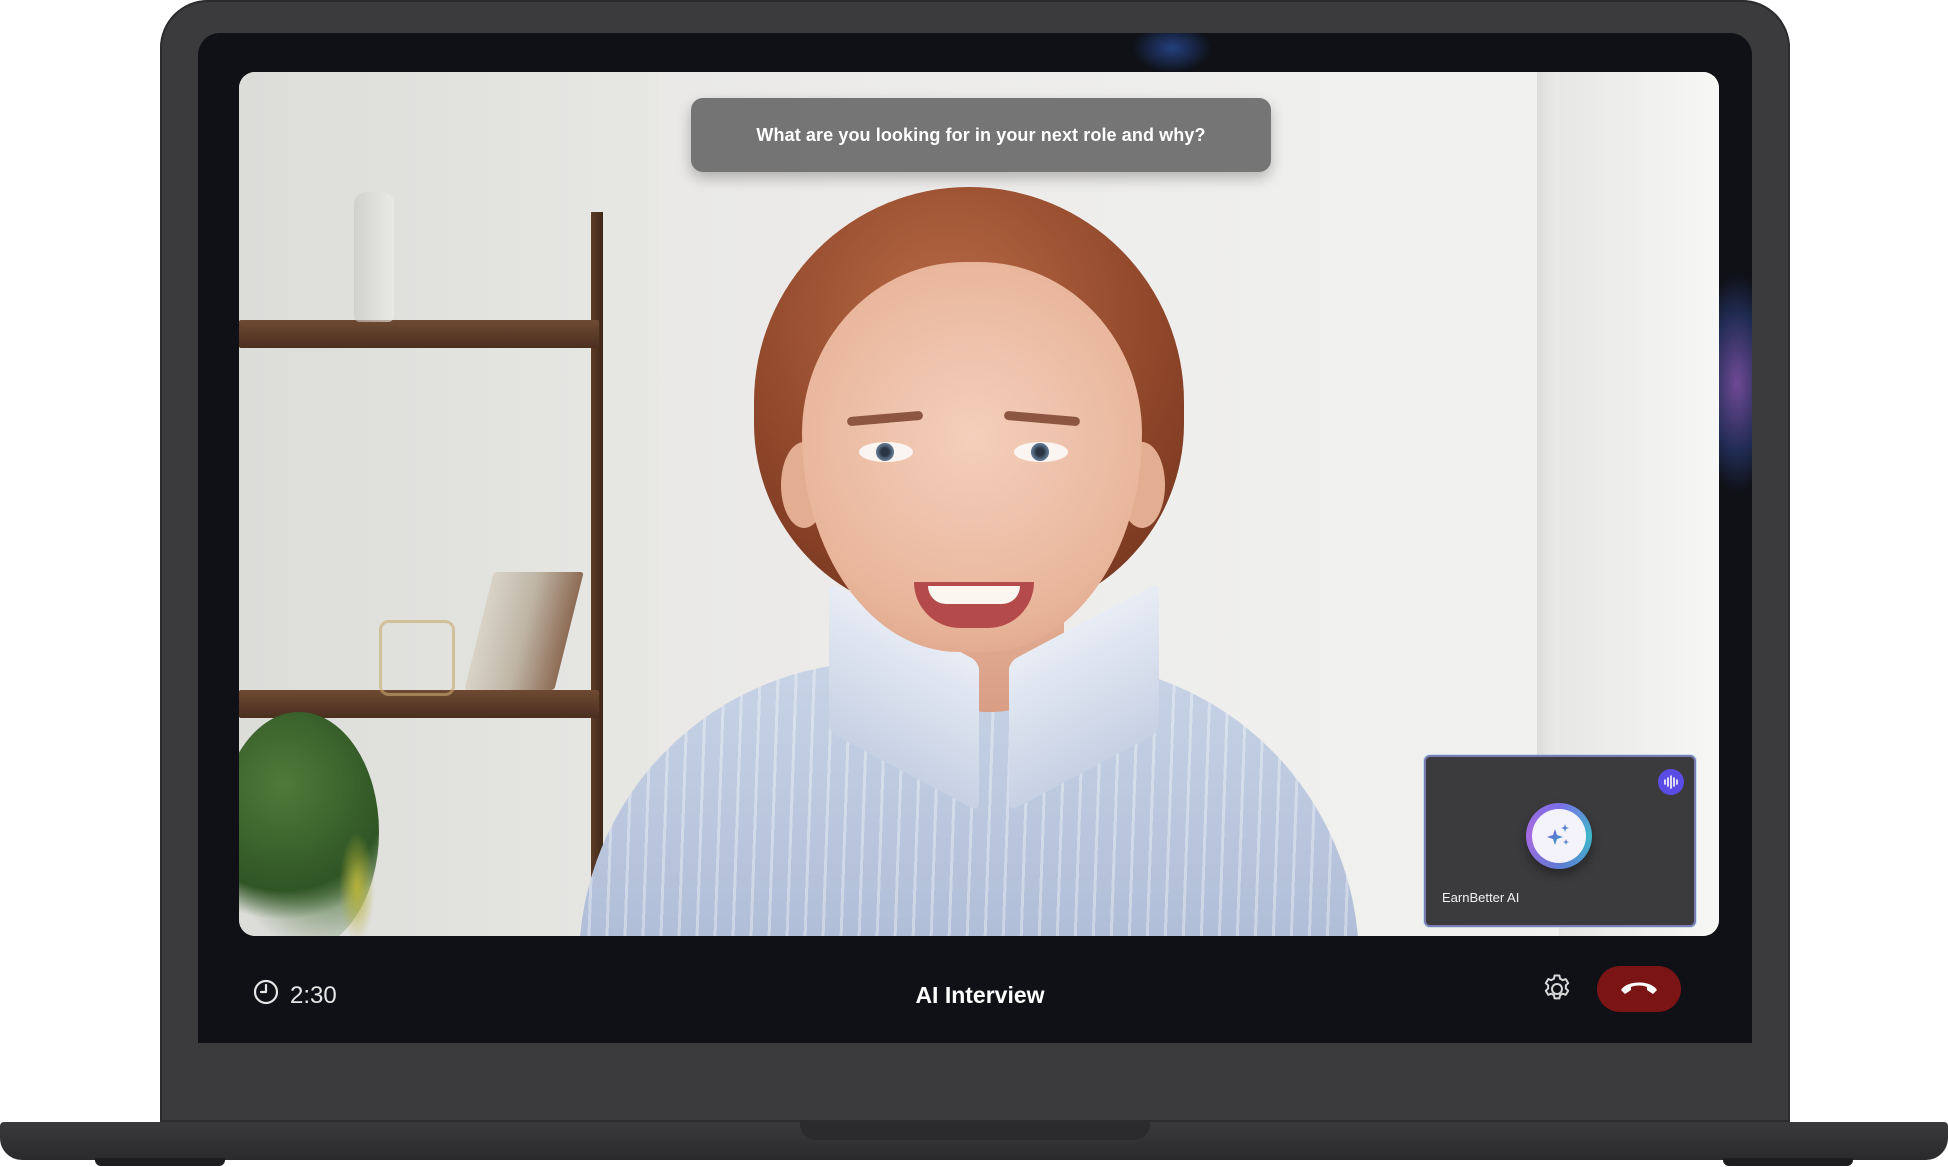  I want to click on end-call-button, so click(1639, 989).